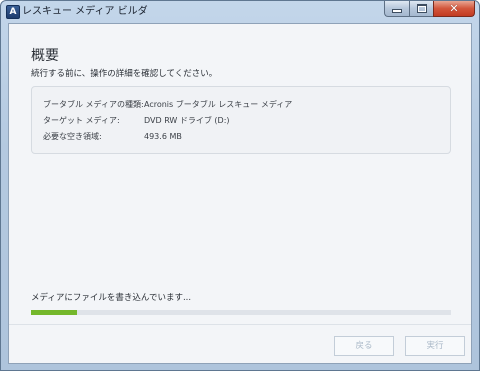  Describe the element at coordinates (124, 74) in the screenshot. I see `page-subtitle: 続行する前に、操作の詳細を確認してください。` at that location.